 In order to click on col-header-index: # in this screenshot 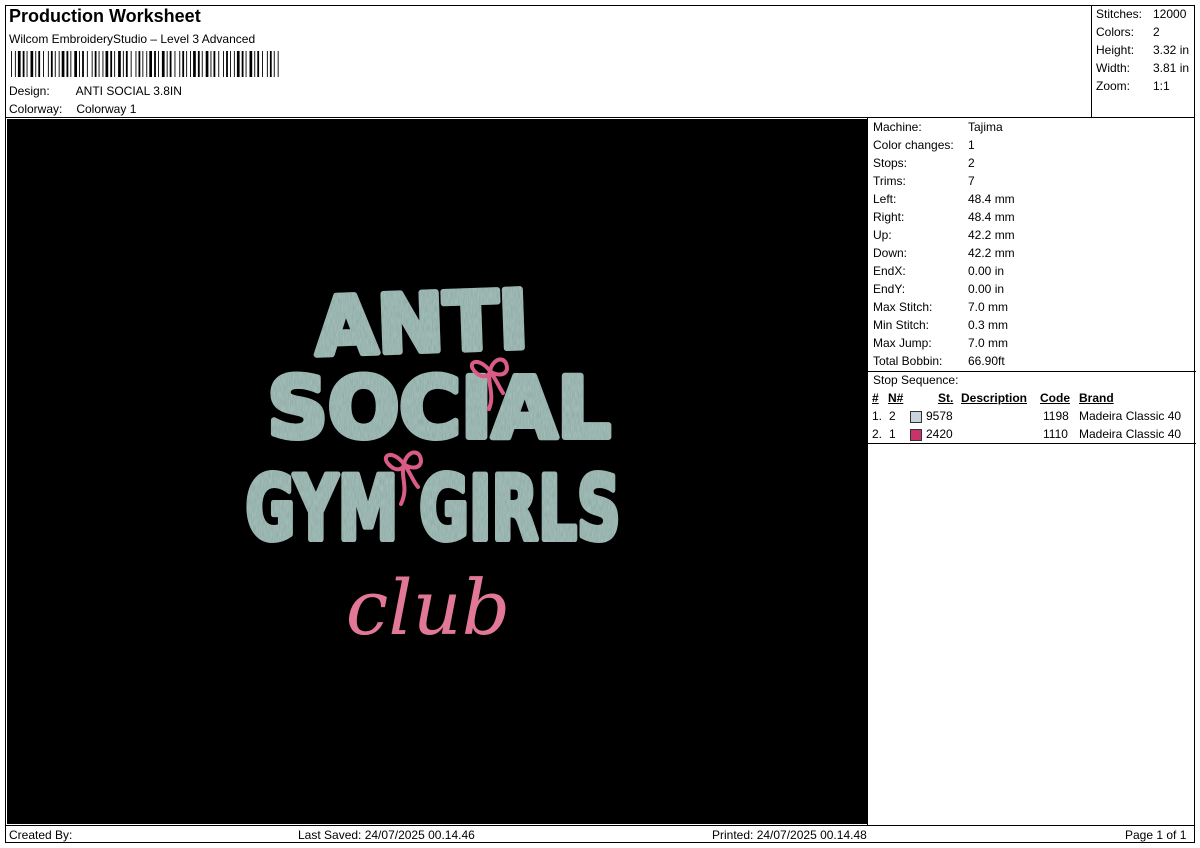, I will do `click(875, 398)`.